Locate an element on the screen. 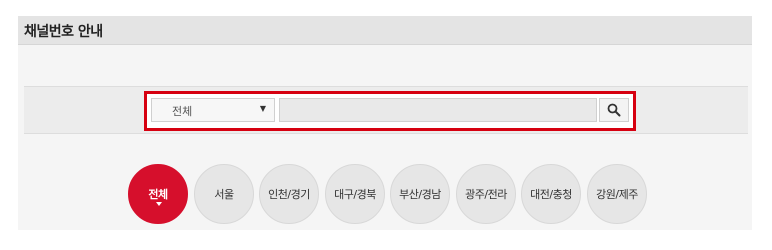 This screenshot has height=250, width=772. dropdown-arrow-icon: ▼ is located at coordinates (262, 108).